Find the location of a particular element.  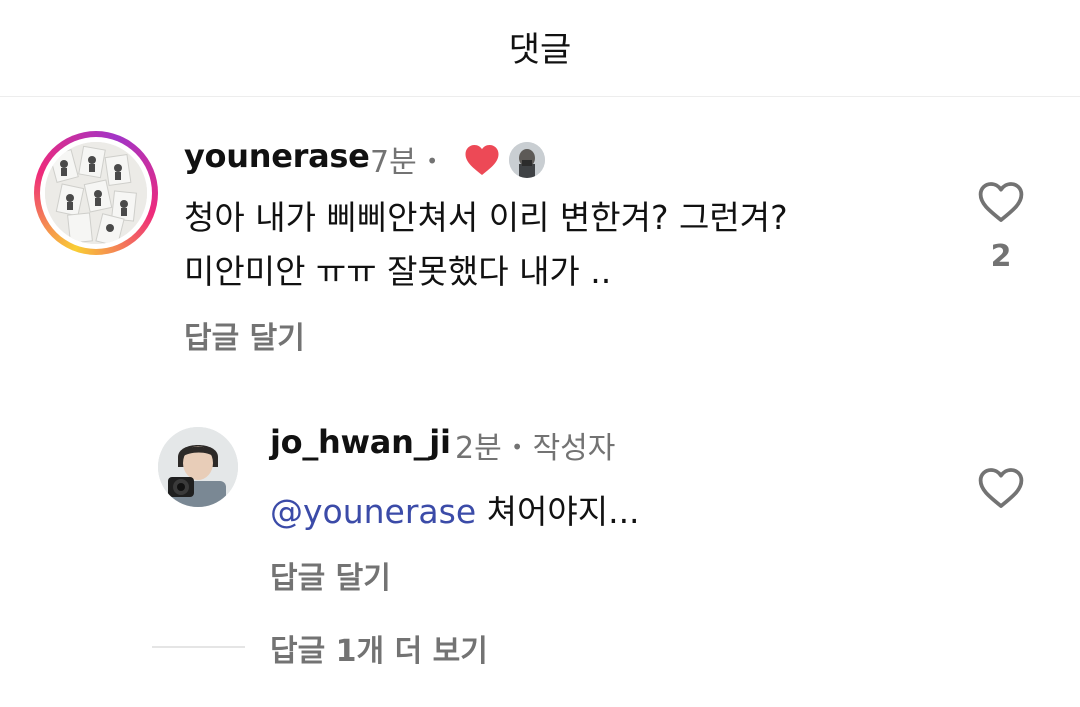

author-liked-avatar is located at coordinates (527, 160).